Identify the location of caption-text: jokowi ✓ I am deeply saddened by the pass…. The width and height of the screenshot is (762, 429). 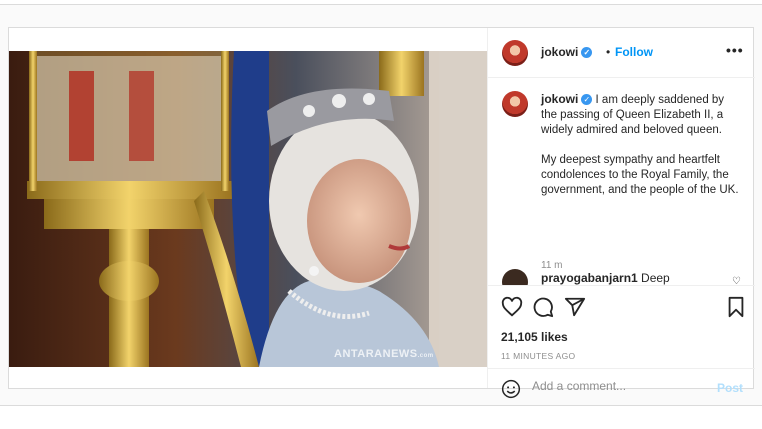
(642, 145).